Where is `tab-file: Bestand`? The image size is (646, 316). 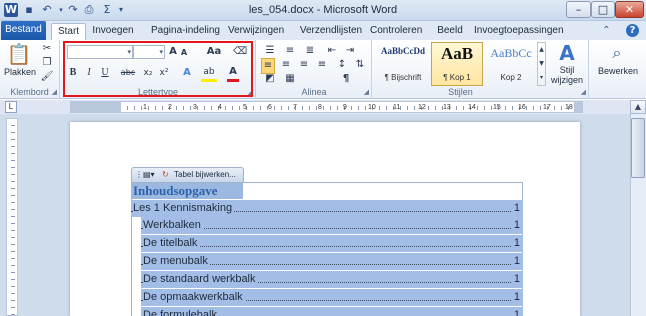
tab-file: Bestand is located at coordinates (23, 30).